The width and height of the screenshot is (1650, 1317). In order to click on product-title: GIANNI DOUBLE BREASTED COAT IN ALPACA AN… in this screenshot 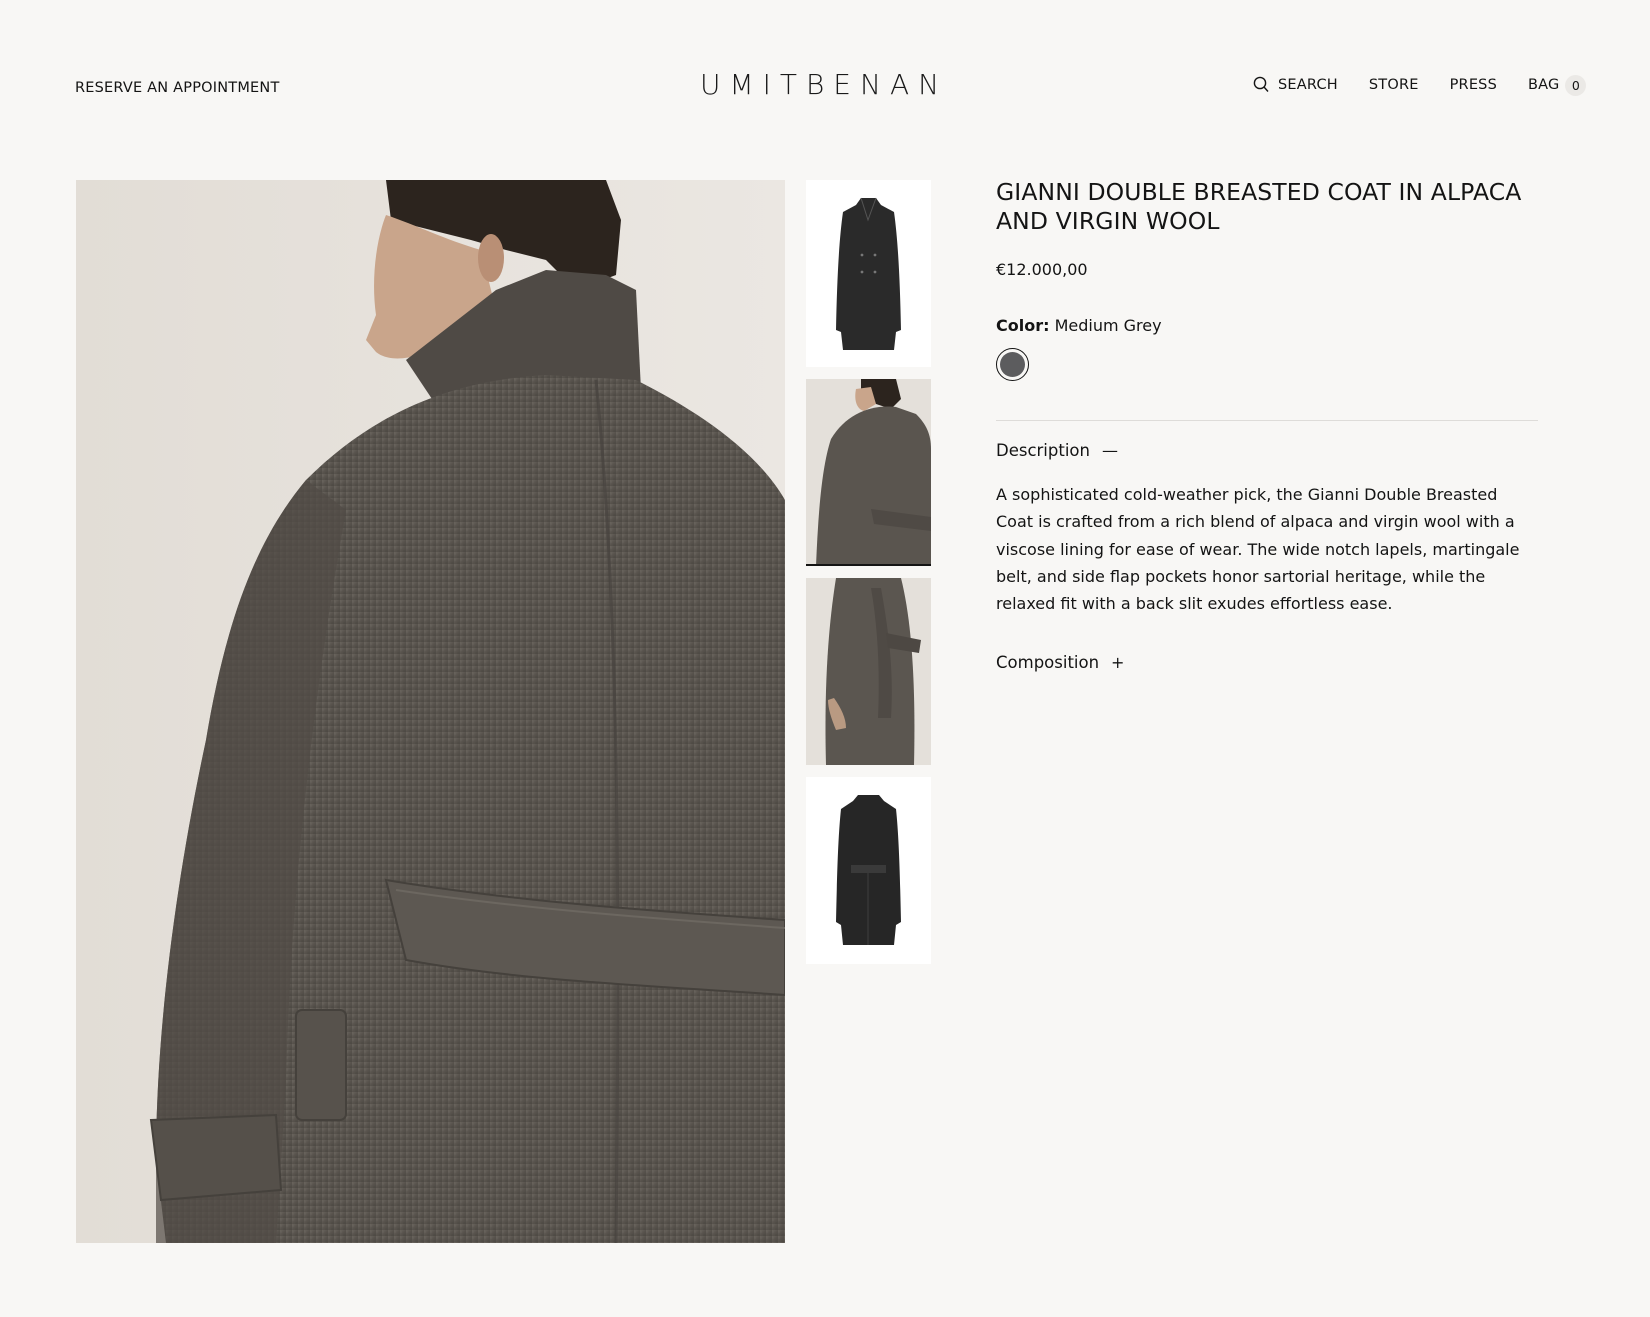, I will do `click(1259, 206)`.